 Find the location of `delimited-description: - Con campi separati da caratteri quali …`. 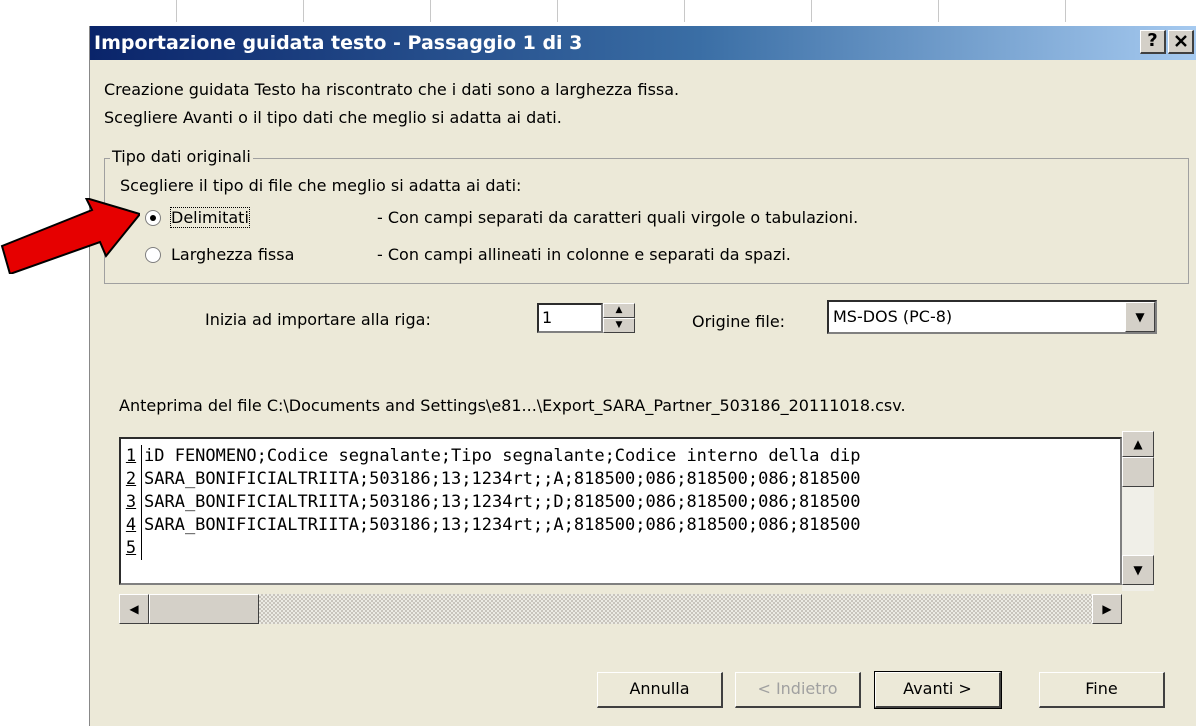

delimited-description: - Con campi separati da caratteri quali … is located at coordinates (618, 217).